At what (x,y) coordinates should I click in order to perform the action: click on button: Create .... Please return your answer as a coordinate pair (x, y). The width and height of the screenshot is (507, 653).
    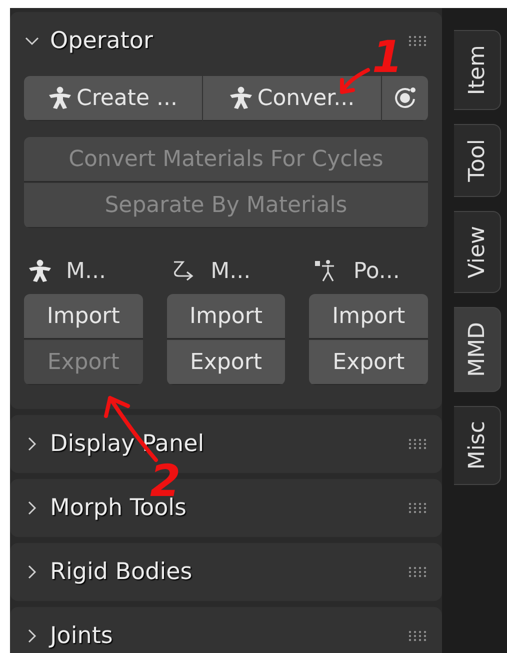
    Looking at the image, I should click on (113, 98).